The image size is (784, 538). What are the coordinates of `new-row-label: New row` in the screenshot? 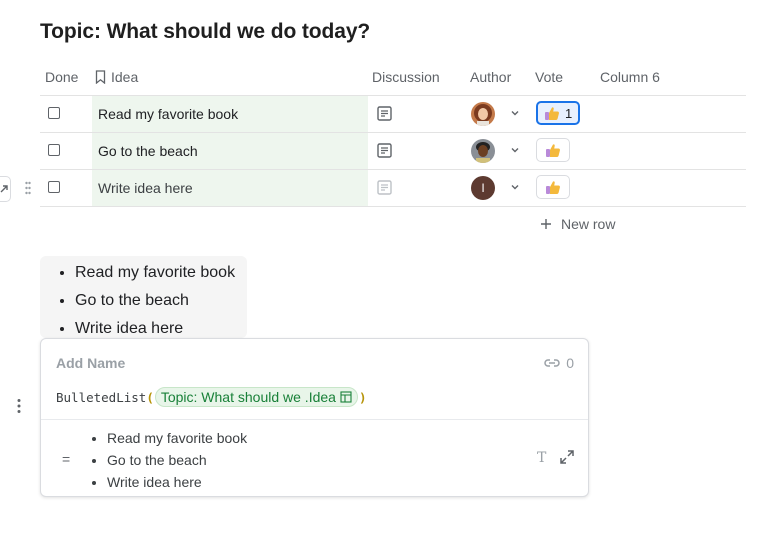 It's located at (588, 224).